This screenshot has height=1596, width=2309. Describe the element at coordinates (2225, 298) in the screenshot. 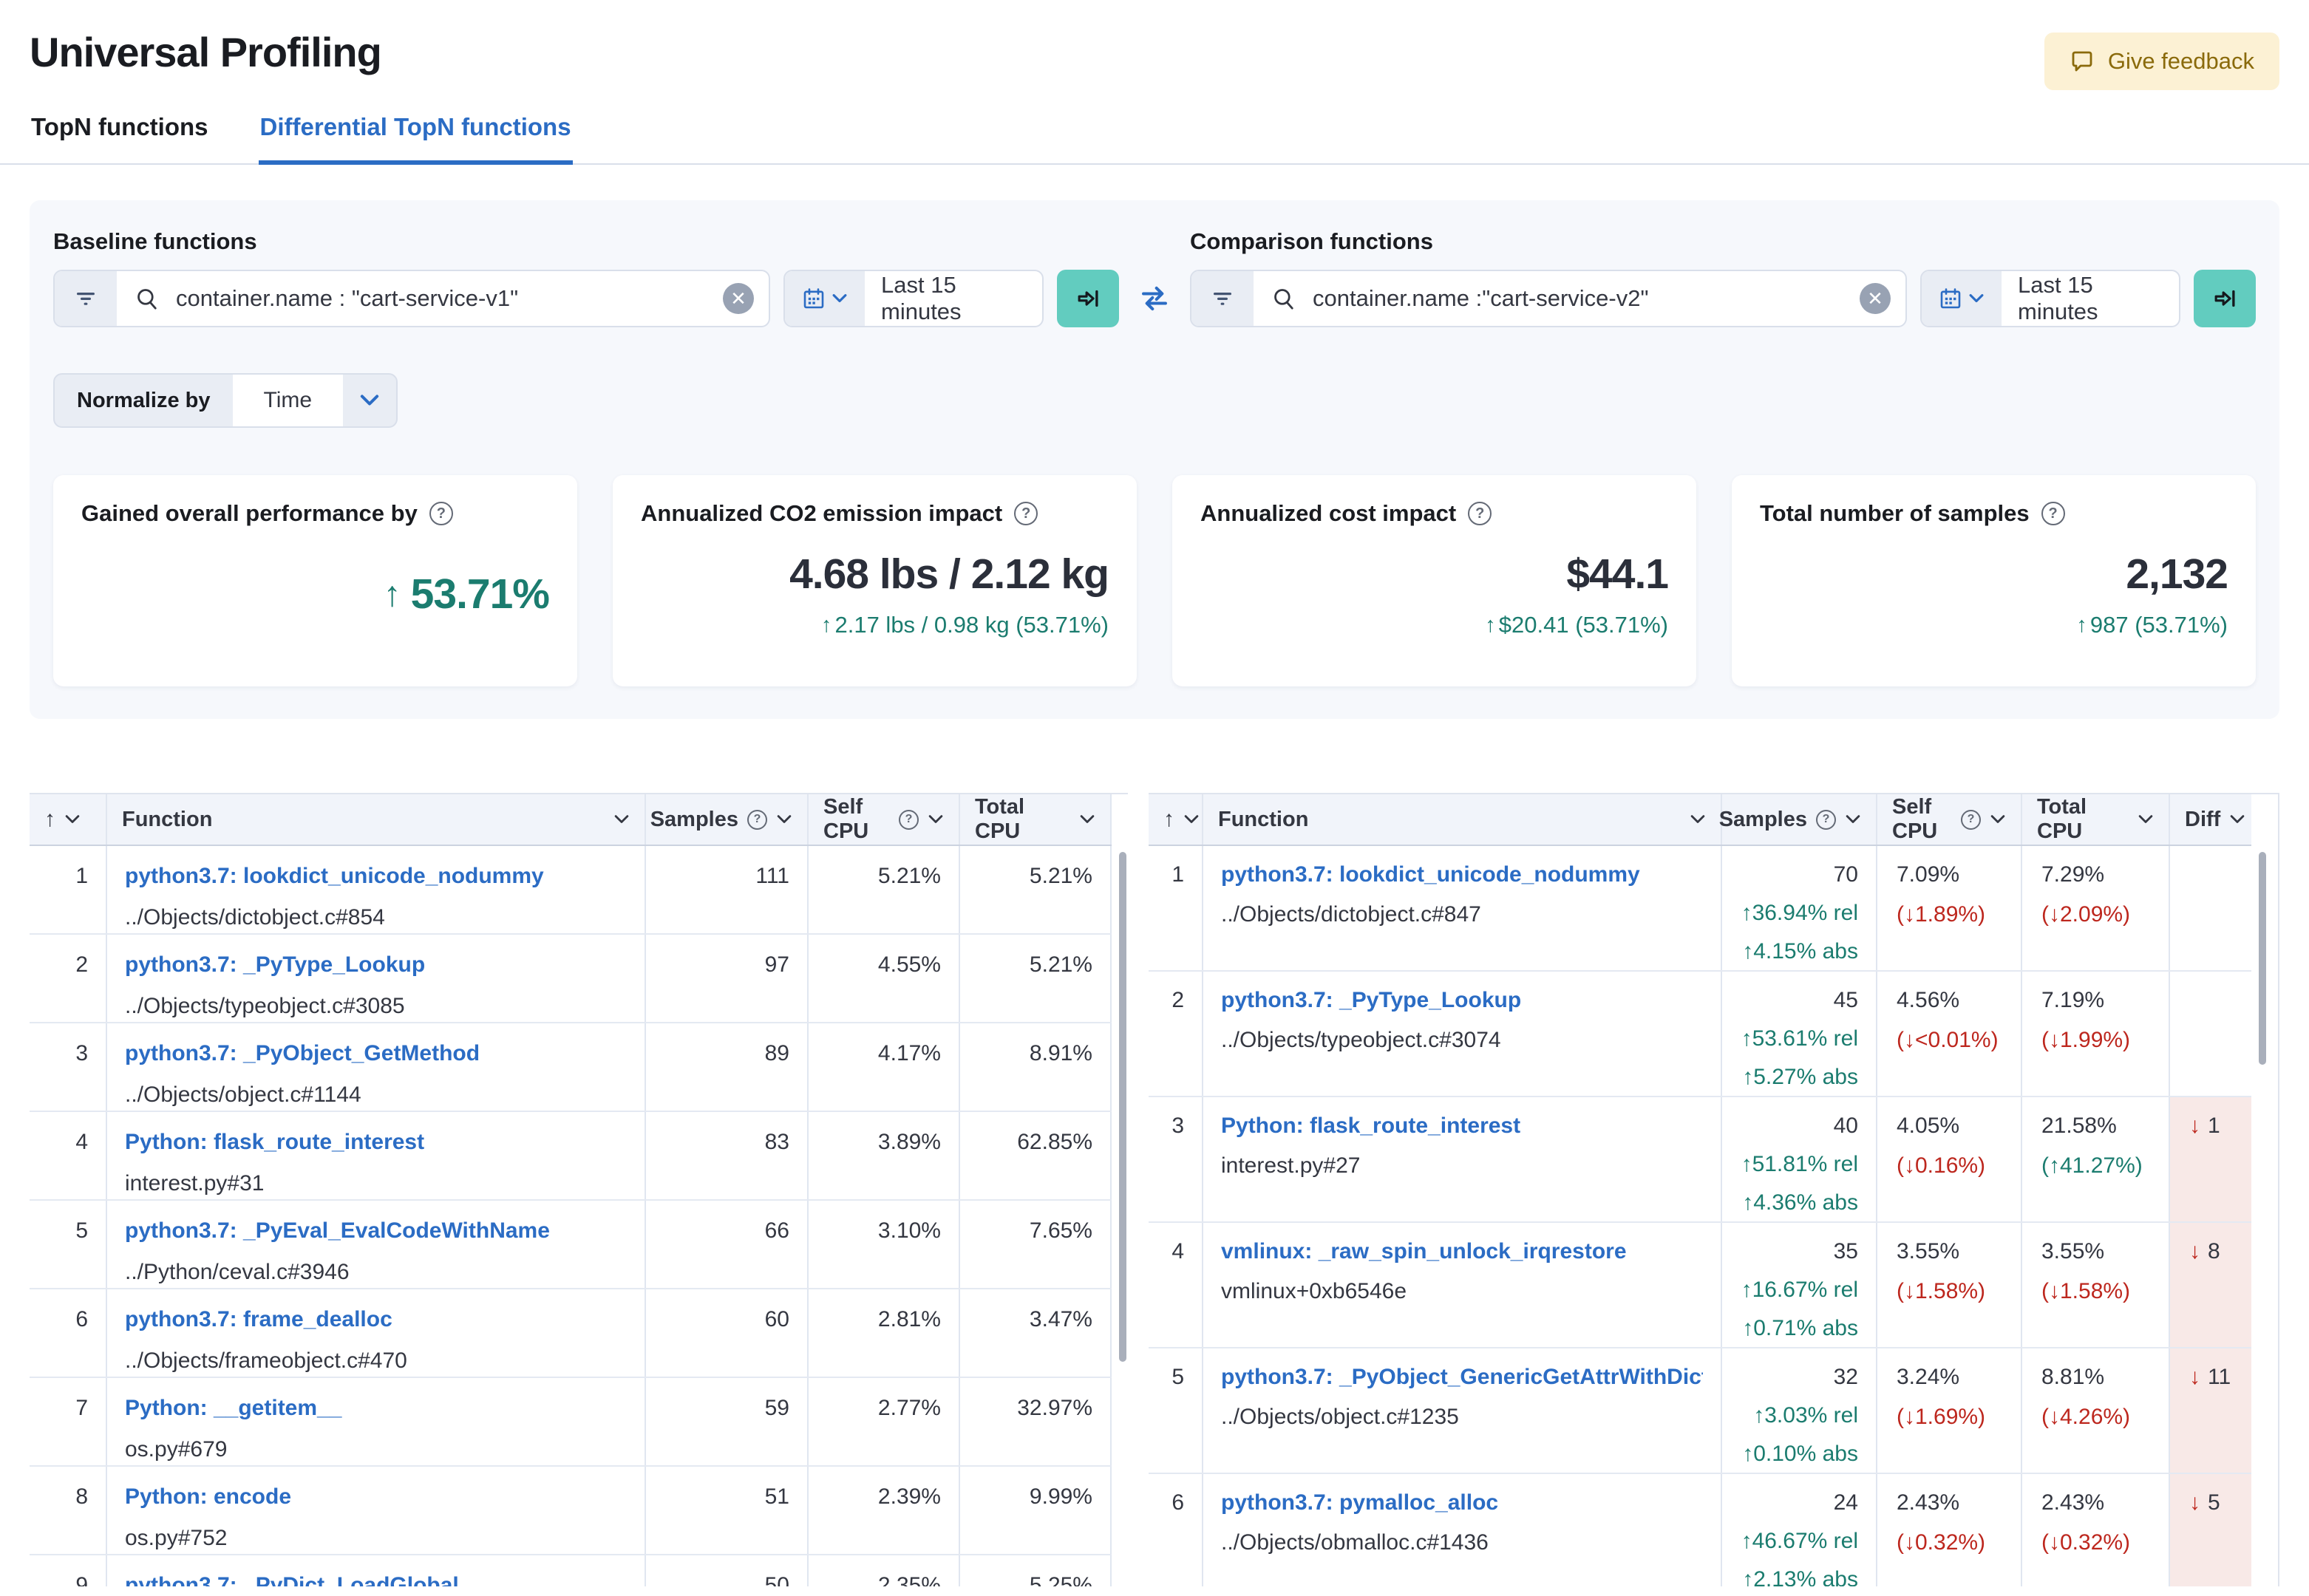

I see `comparison-update-button` at that location.